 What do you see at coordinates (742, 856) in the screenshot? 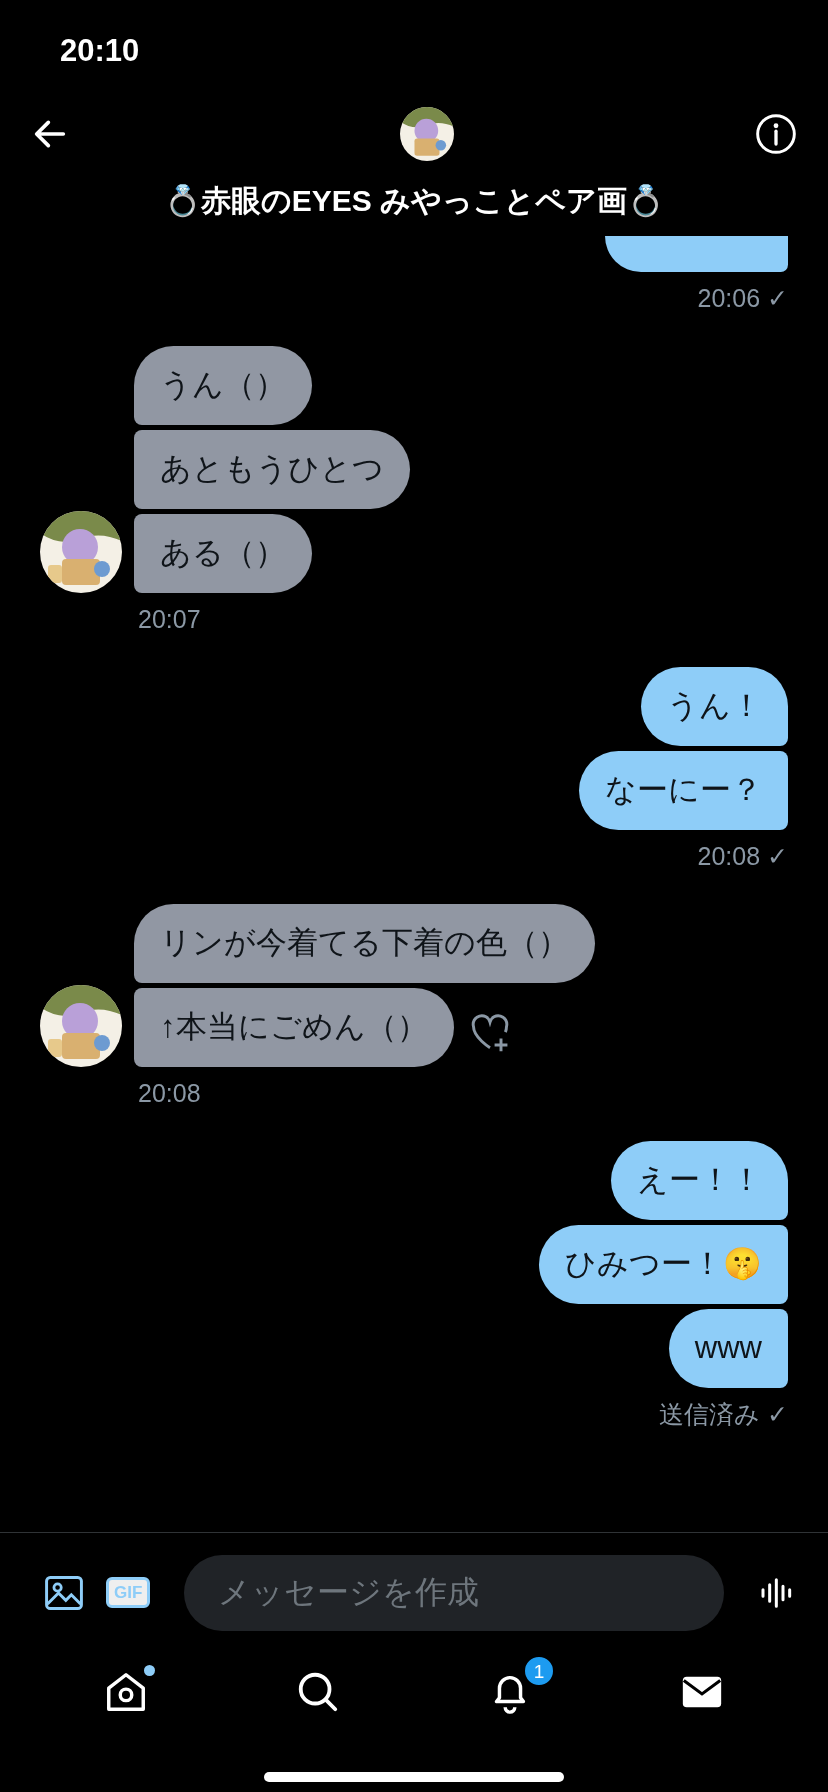
I see `message-time: 20:08 ✓` at bounding box center [742, 856].